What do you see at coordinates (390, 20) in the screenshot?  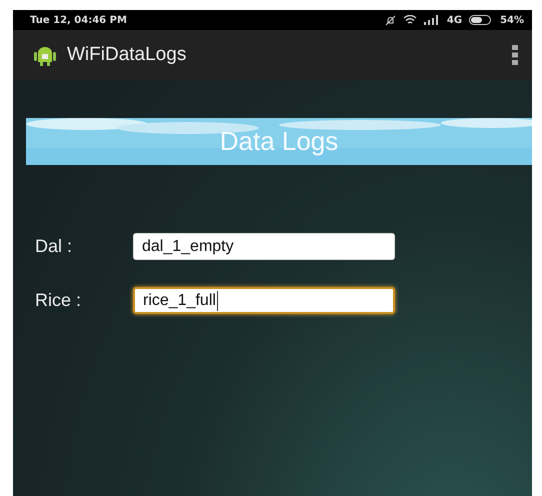 I see `muted-bell-icon` at bounding box center [390, 20].